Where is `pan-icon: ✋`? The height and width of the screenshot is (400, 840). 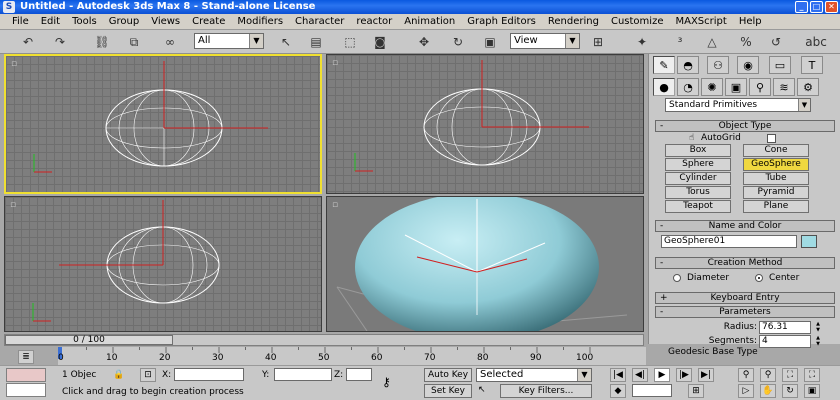
pan-icon: ✋ is located at coordinates (768, 391).